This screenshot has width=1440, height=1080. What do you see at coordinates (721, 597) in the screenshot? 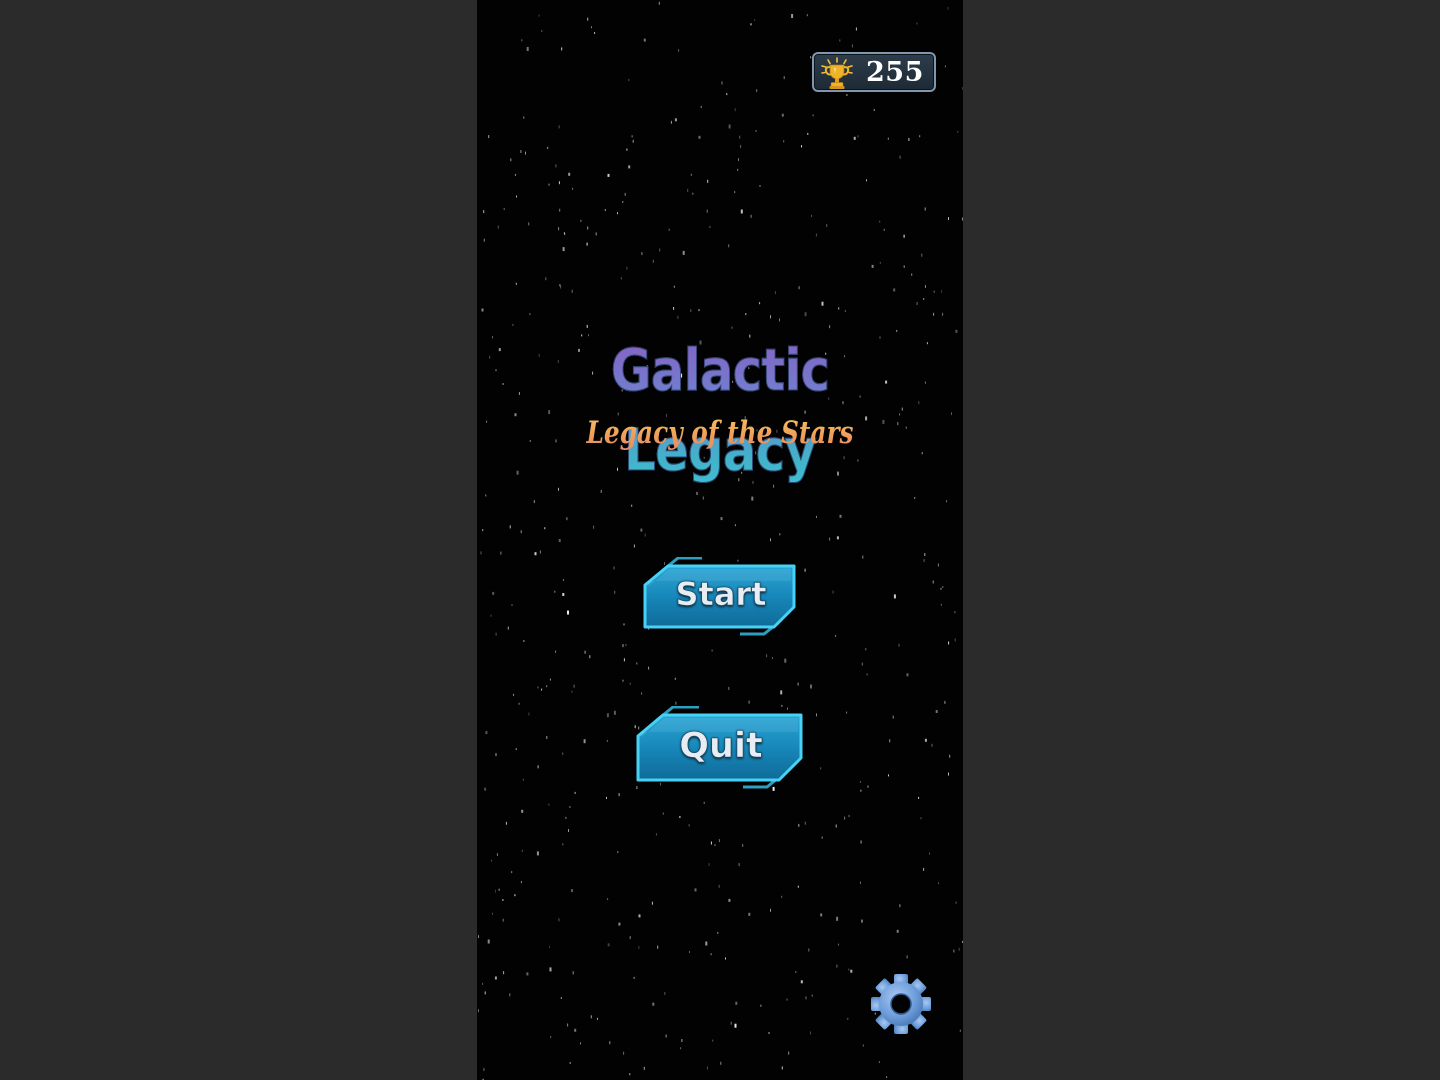
I see `start-button: Start` at bounding box center [721, 597].